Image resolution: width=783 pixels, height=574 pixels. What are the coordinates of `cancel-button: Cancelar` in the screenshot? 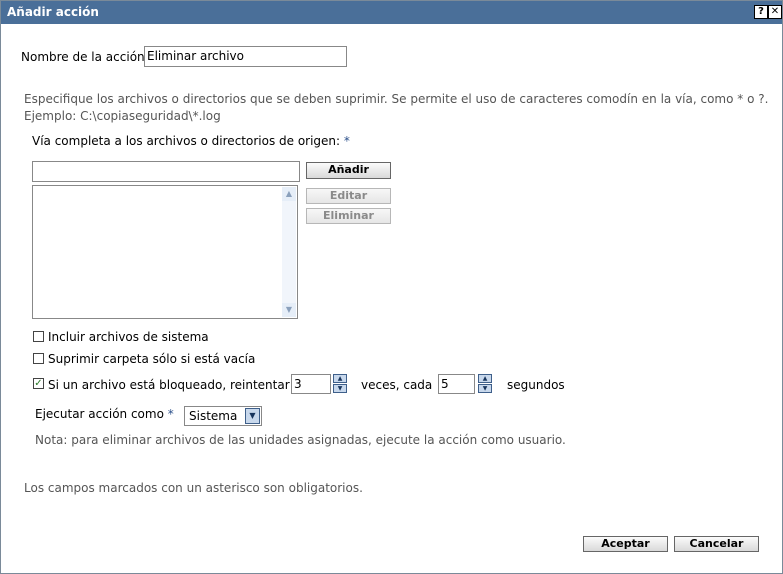 It's located at (716, 544).